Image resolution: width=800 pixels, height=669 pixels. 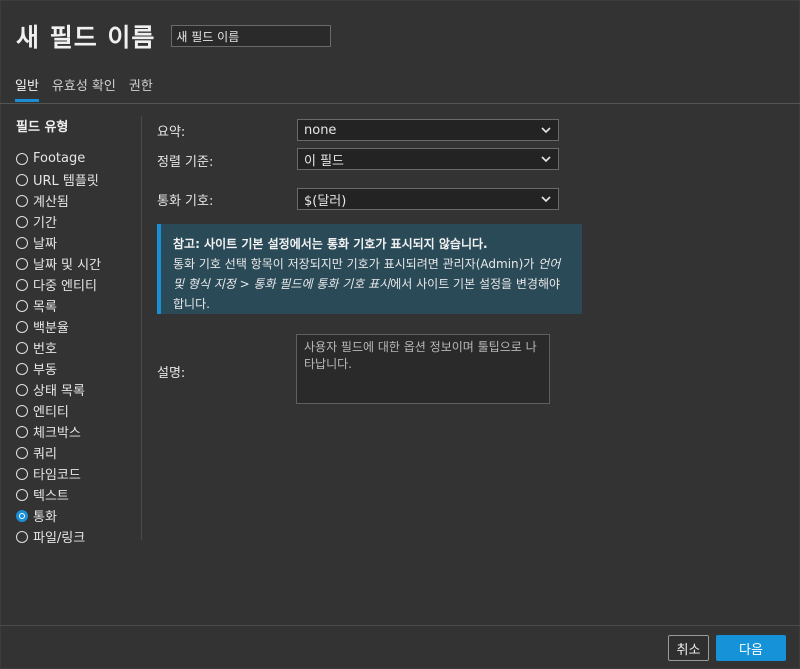 I want to click on field-type-option: 다중 엔티티, so click(x=78, y=284).